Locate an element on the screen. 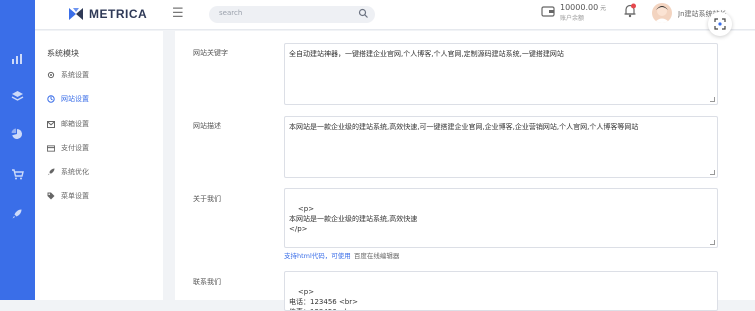  sidebar-item-label: 邮箱设置 is located at coordinates (75, 124).